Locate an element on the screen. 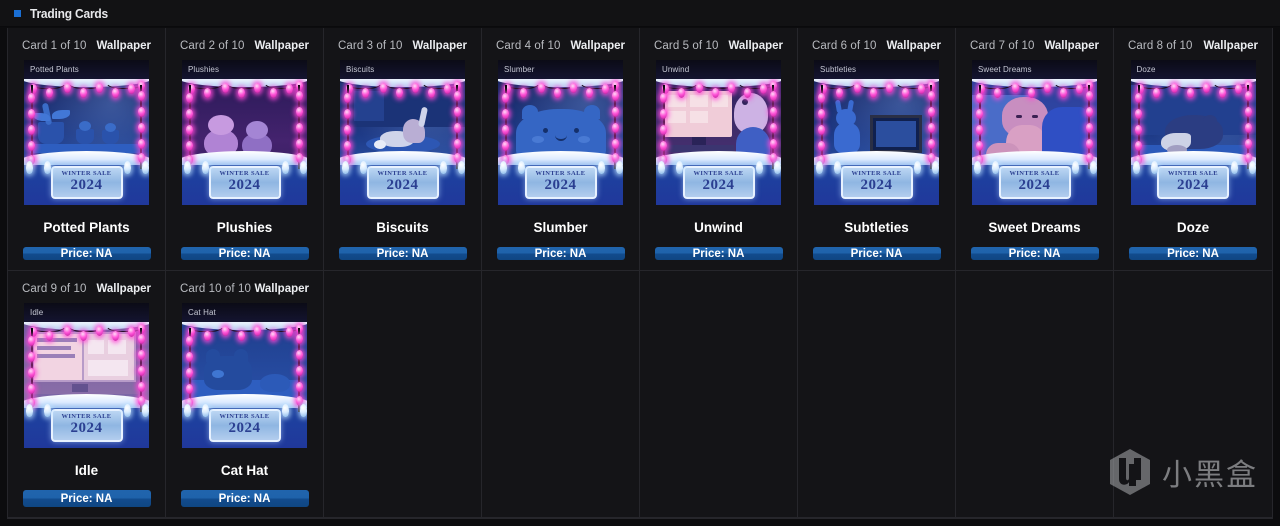 This screenshot has width=1280, height=526. card-name-label: Slumber is located at coordinates (560, 227).